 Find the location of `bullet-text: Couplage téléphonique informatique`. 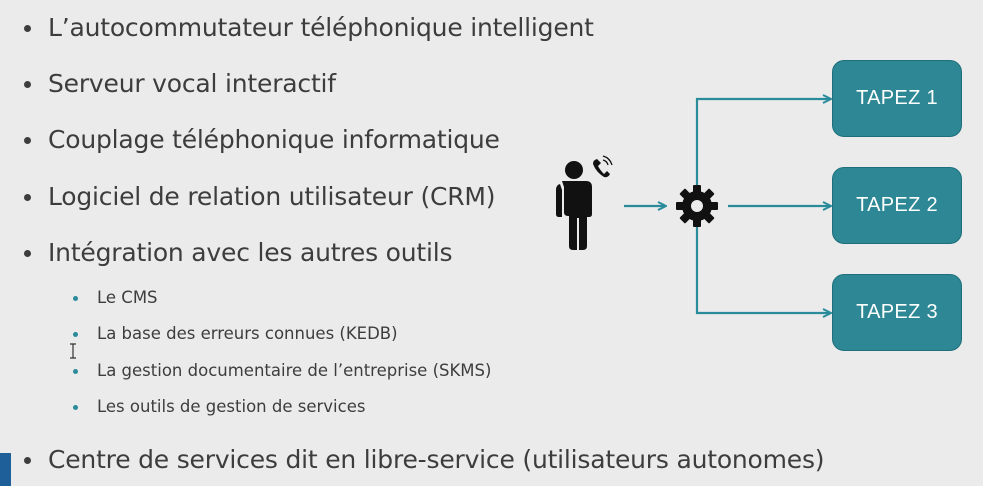

bullet-text: Couplage téléphonique informatique is located at coordinates (274, 139).